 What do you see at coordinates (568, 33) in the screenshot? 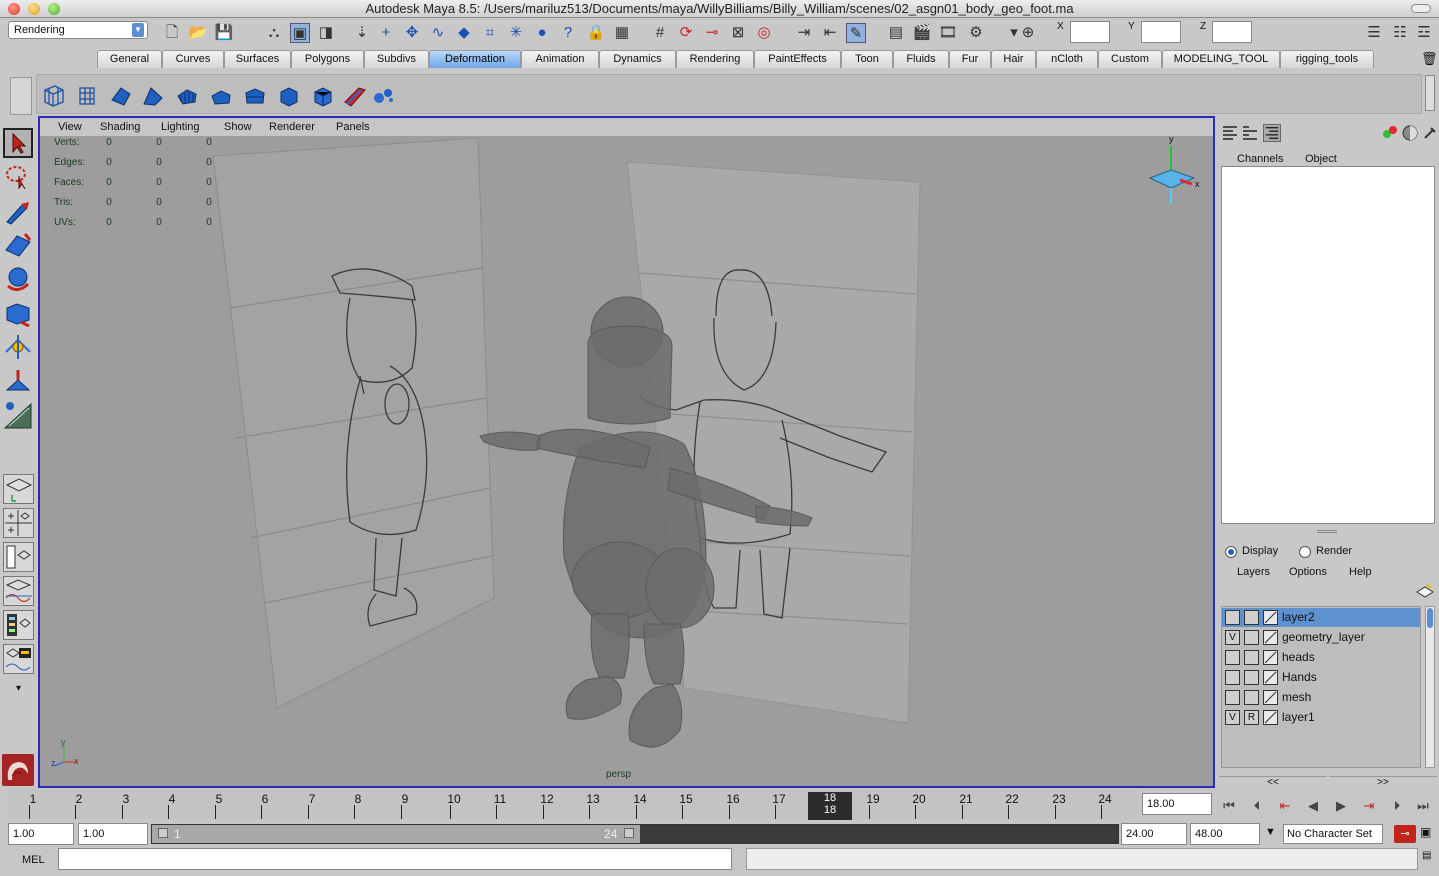
I see `select-misc-icon: ?` at bounding box center [568, 33].